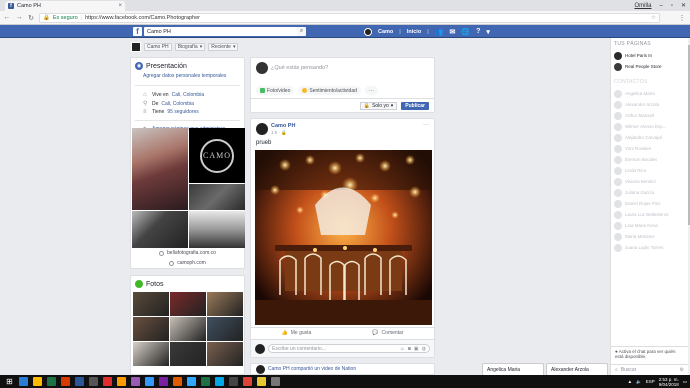 Image resolution: width=690 pixels, height=388 pixels. I want to click on back-icon: ←, so click(7, 17).